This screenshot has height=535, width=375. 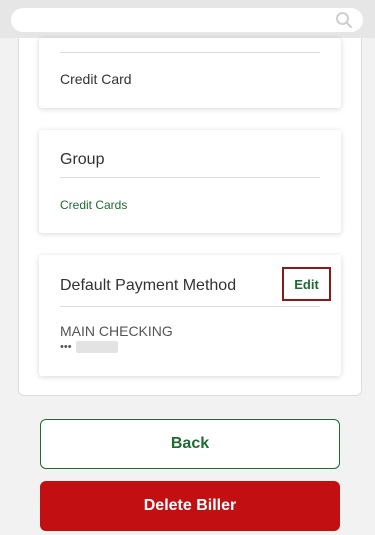 What do you see at coordinates (96, 79) in the screenshot?
I see `category-value: Credit Card` at bounding box center [96, 79].